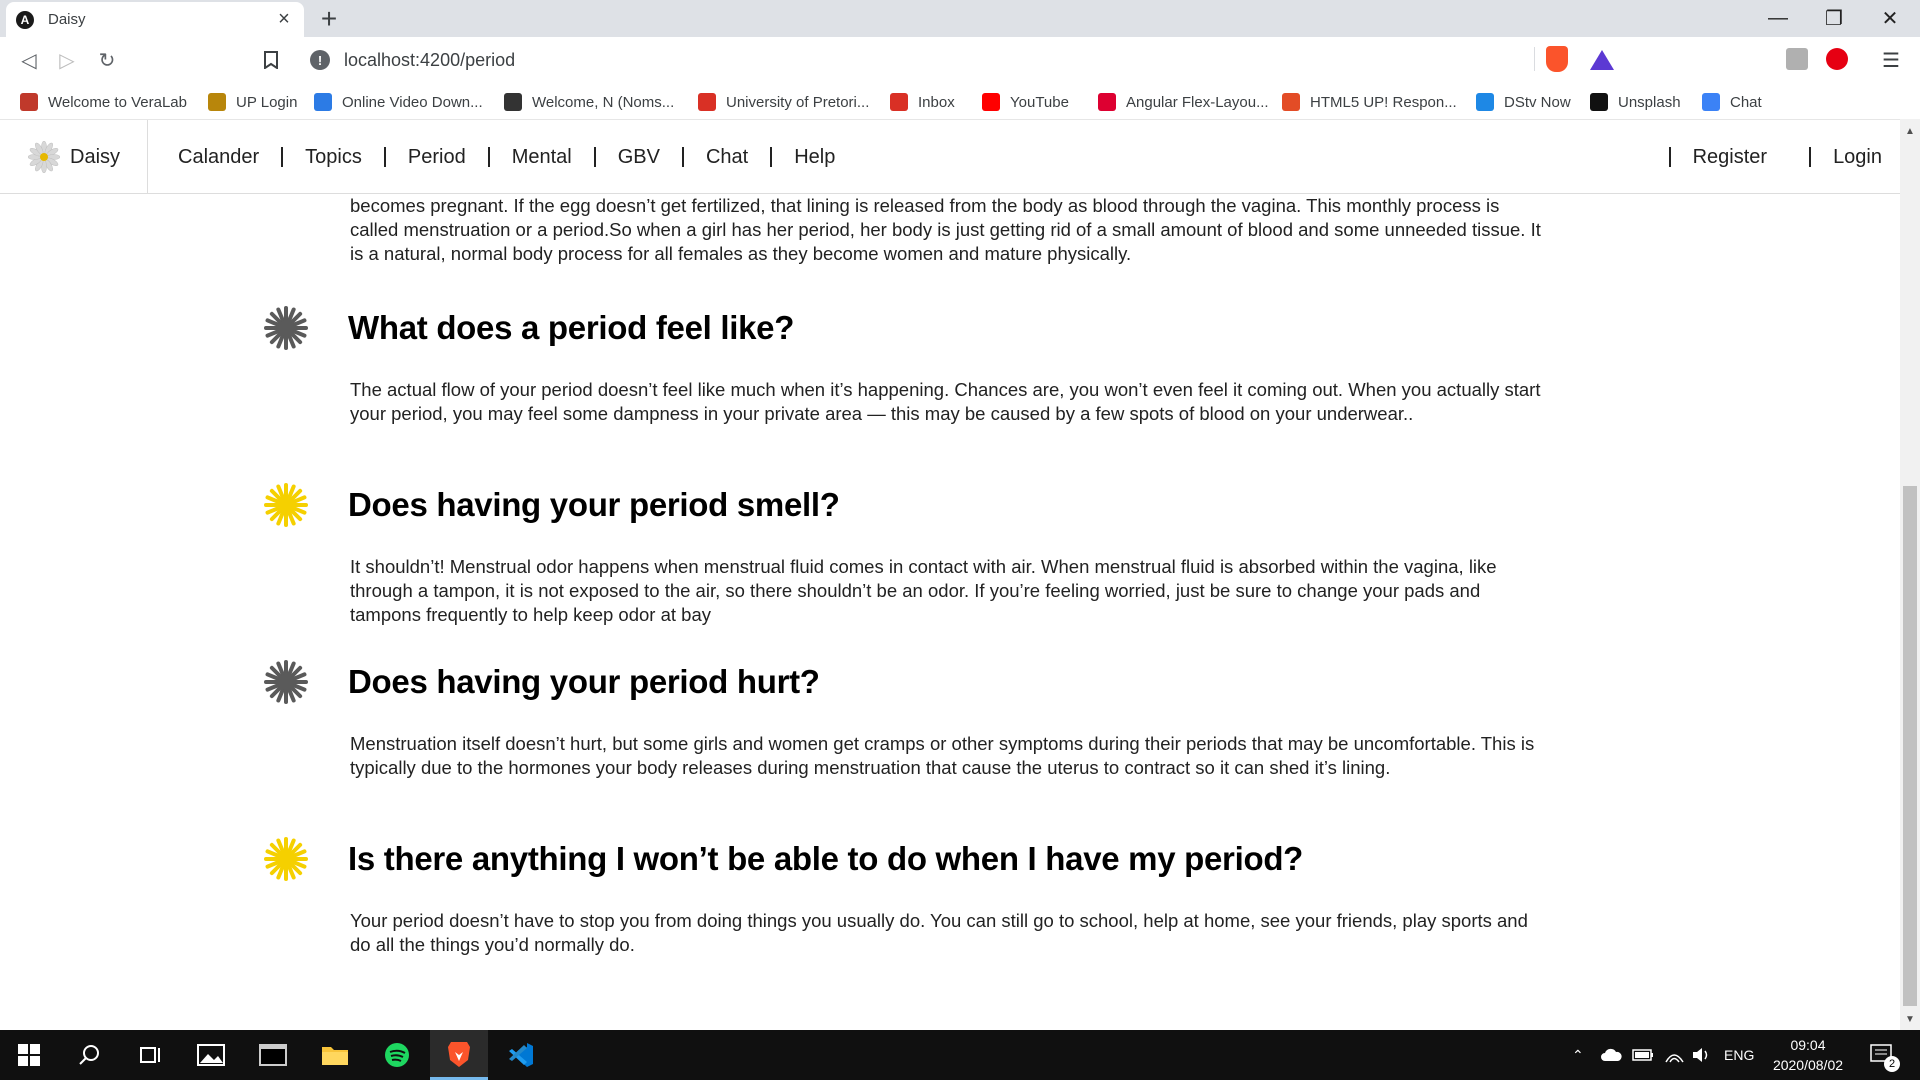  What do you see at coordinates (1857, 157) in the screenshot?
I see `login-link: Login` at bounding box center [1857, 157].